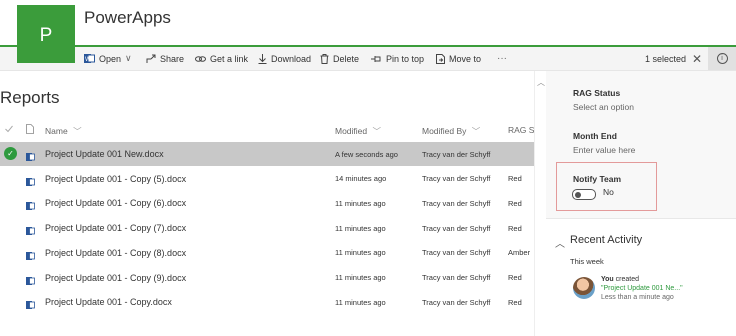  Describe the element at coordinates (444, 131) in the screenshot. I see `column-modified-by-label: Modified By` at that location.